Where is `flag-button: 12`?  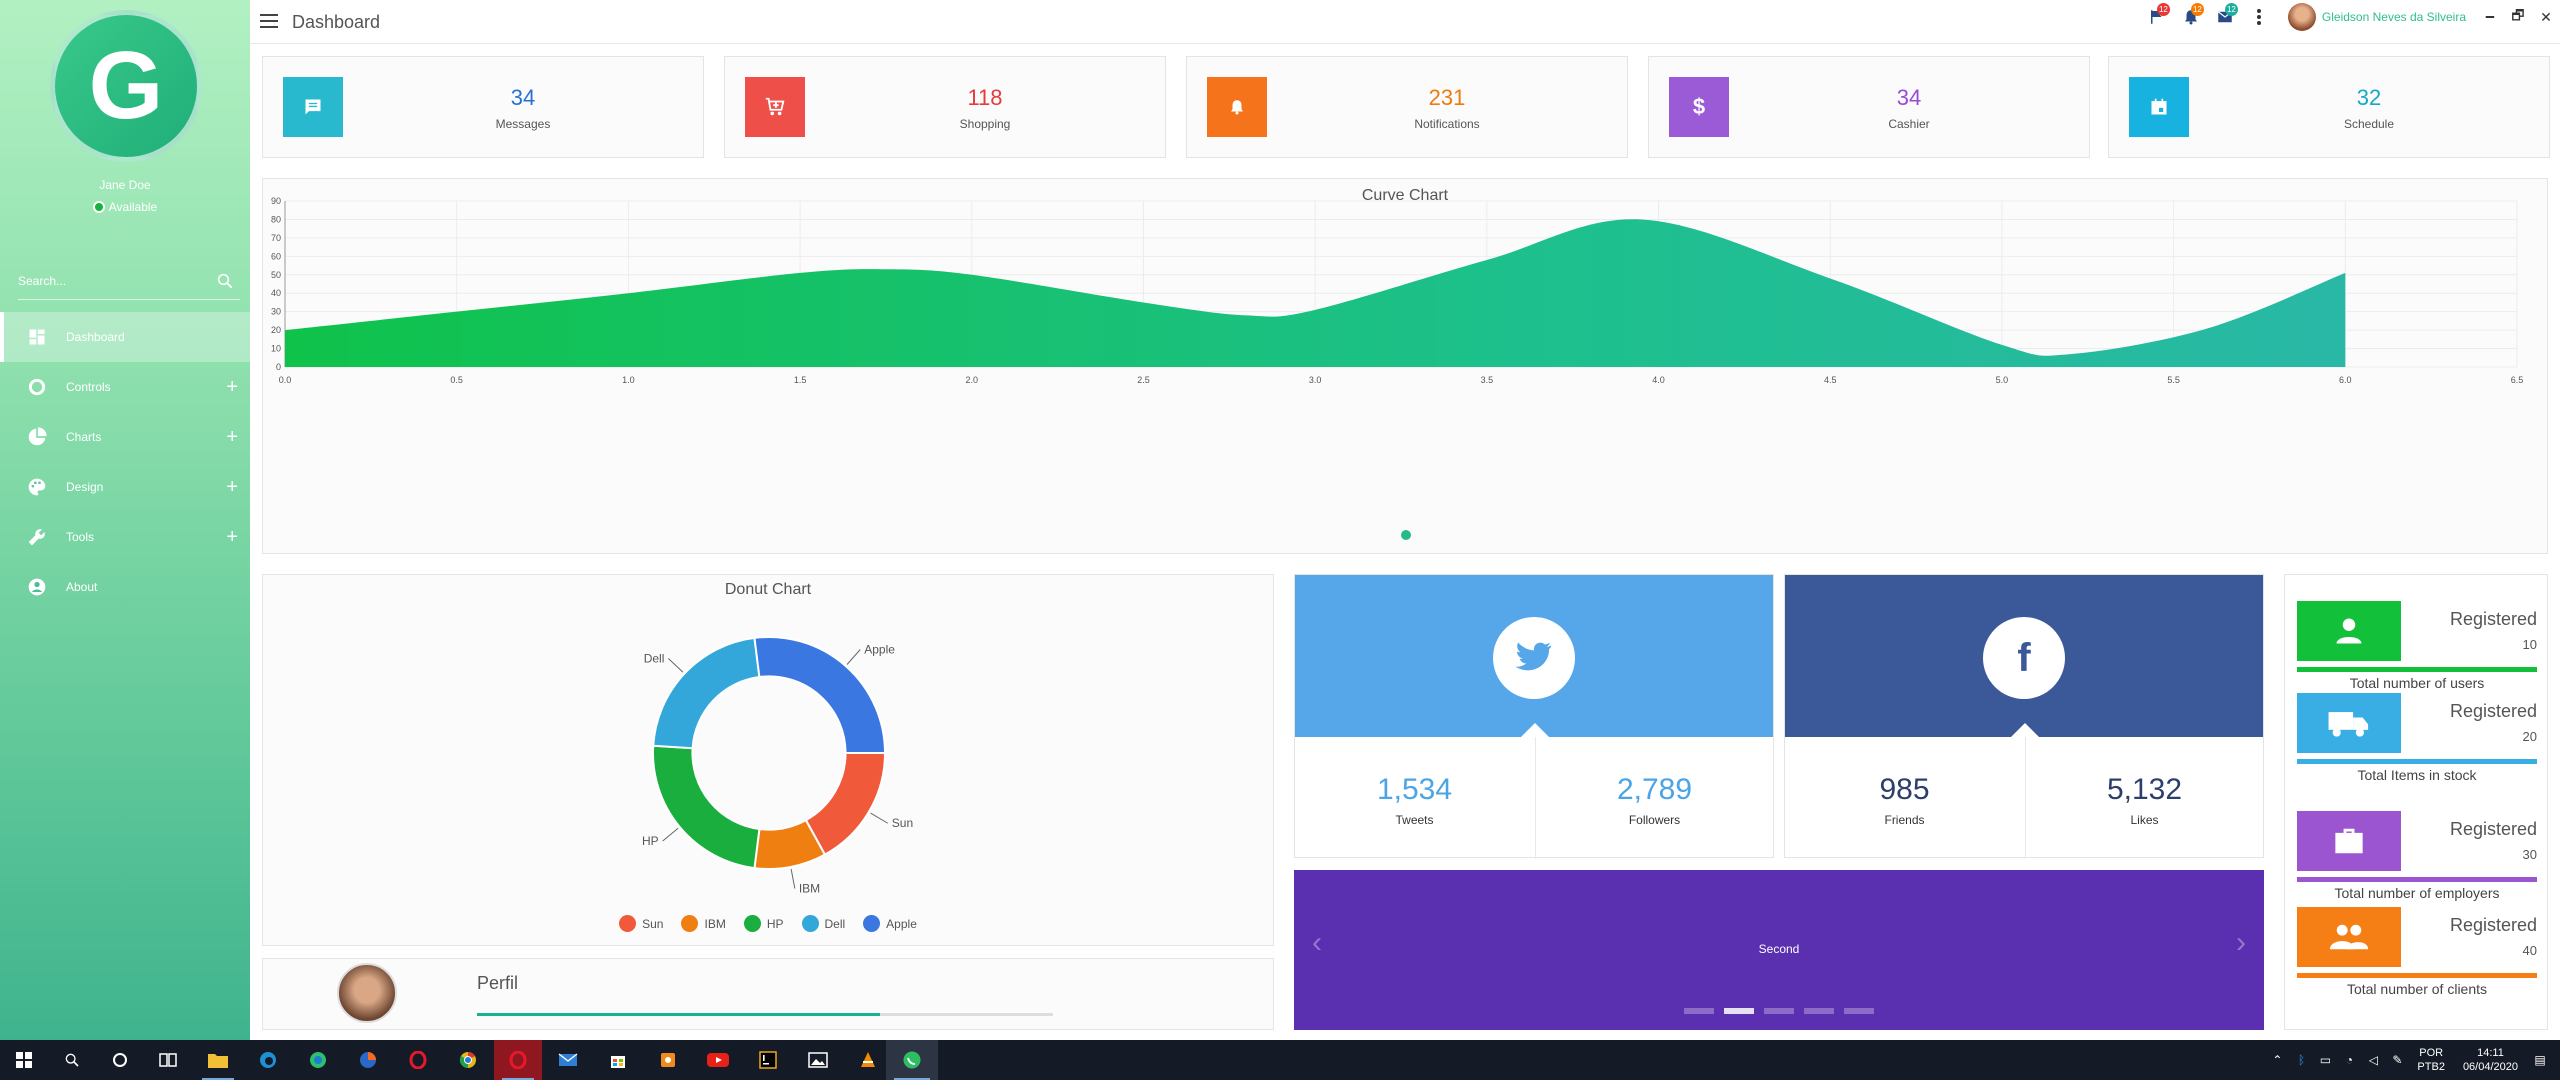
flag-button: 12 is located at coordinates (2157, 17).